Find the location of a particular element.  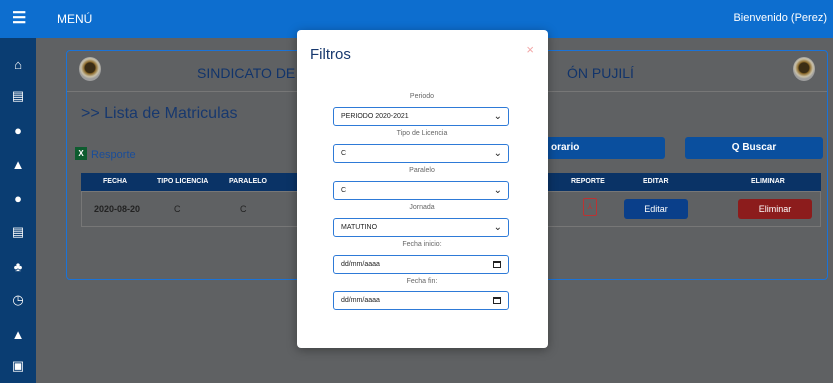

excel-icon: X is located at coordinates (81, 153).